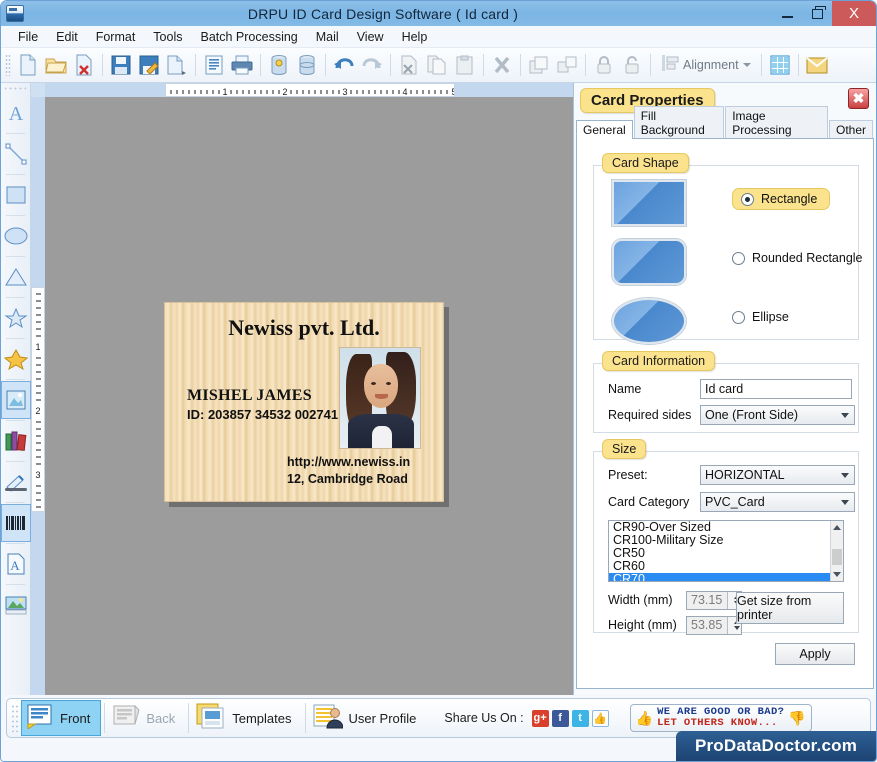 Image resolution: width=877 pixels, height=762 pixels. I want to click on properties-icon, so click(214, 65).